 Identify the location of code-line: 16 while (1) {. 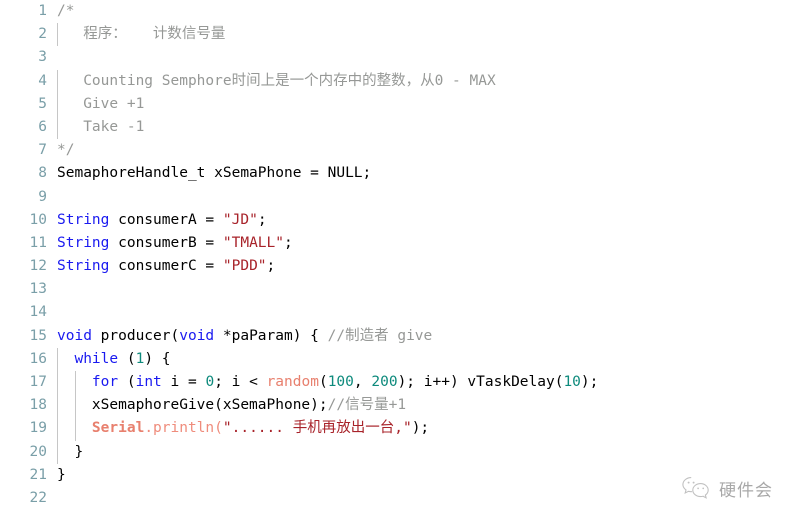
(393, 359).